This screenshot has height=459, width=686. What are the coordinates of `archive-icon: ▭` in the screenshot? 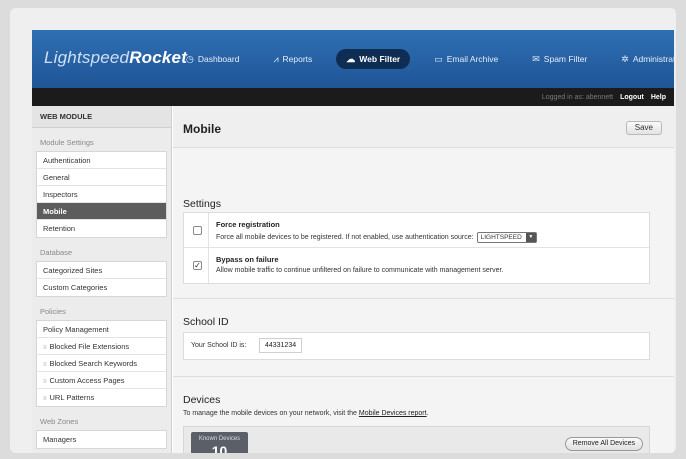 It's located at (438, 58).